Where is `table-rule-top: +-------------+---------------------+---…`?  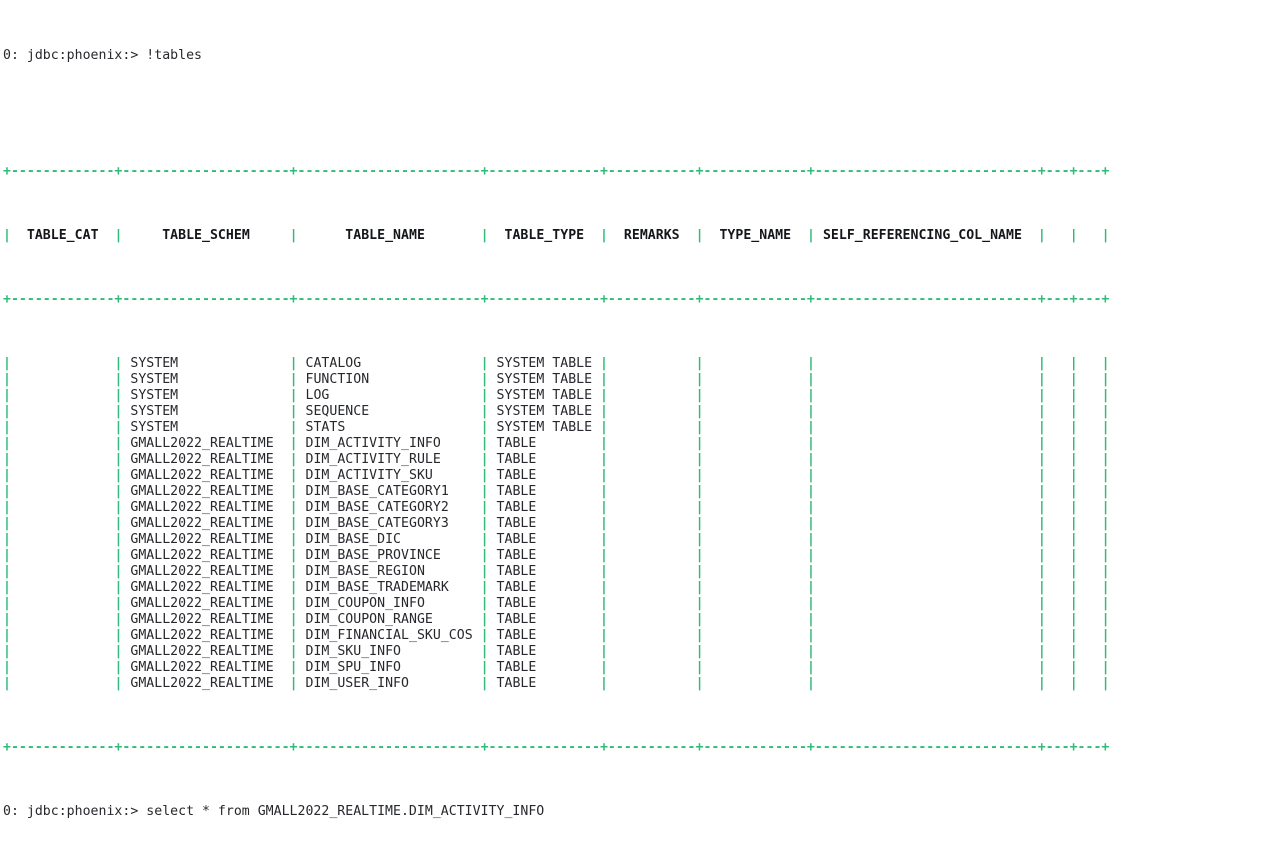 table-rule-top: +-------------+---------------------+---… is located at coordinates (640, 172).